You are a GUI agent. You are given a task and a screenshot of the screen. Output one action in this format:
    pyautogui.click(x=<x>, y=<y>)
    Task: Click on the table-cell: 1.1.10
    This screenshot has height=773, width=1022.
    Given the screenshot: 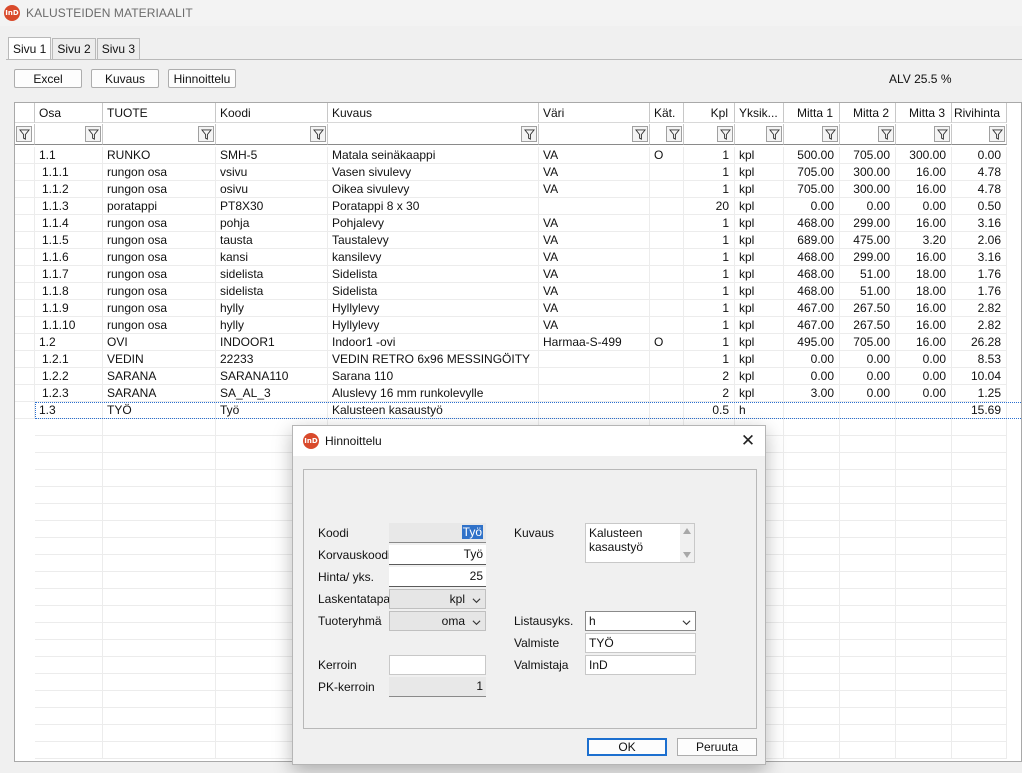 What is the action you would take?
    pyautogui.click(x=69, y=325)
    